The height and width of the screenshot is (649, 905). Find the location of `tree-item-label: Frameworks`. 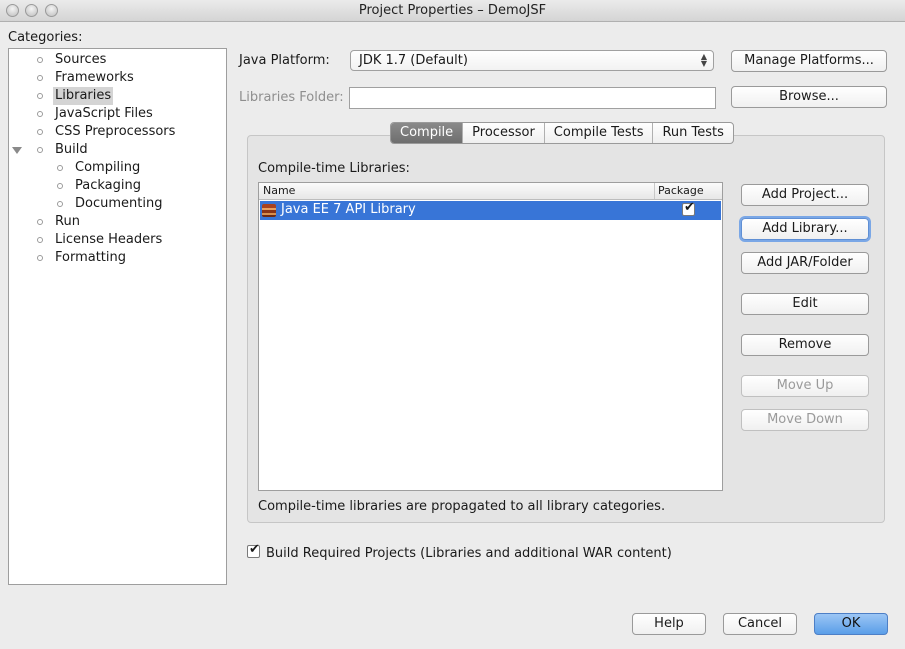

tree-item-label: Frameworks is located at coordinates (94, 77).